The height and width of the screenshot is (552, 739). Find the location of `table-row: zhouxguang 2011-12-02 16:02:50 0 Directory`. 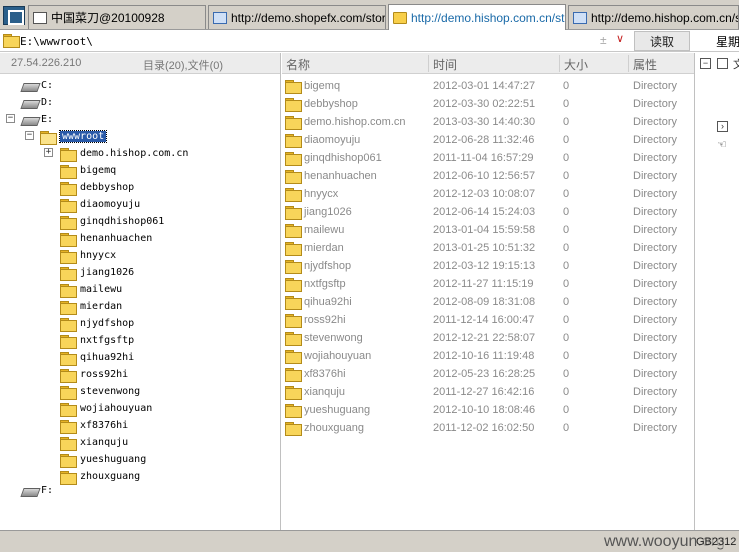

table-row: zhouxguang 2011-12-02 16:02:50 0 Directory is located at coordinates (488, 428).